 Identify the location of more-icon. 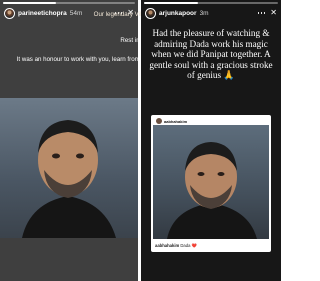
(261, 13).